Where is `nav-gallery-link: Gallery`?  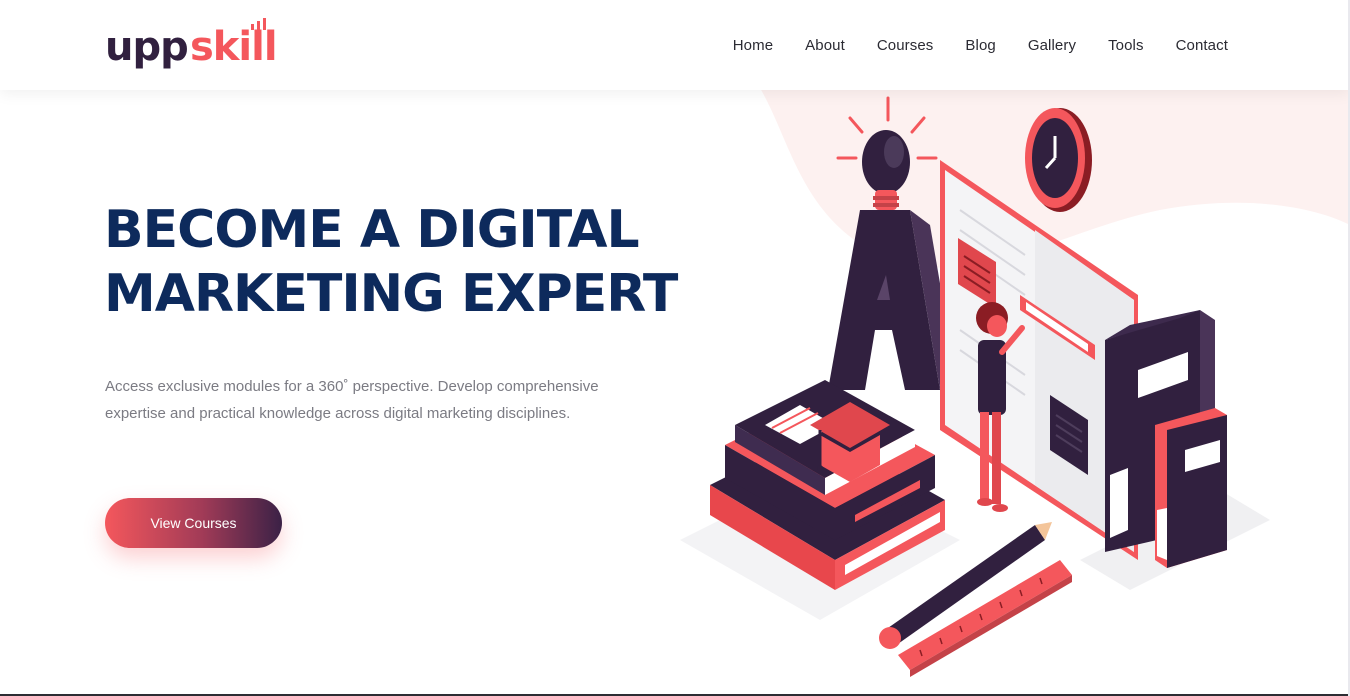 nav-gallery-link: Gallery is located at coordinates (1052, 45).